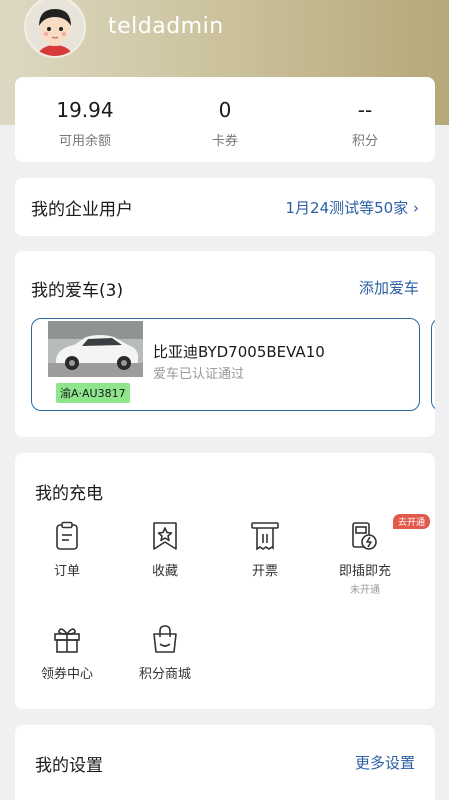  I want to click on stat-balance: 19.94 可用余额, so click(85, 119).